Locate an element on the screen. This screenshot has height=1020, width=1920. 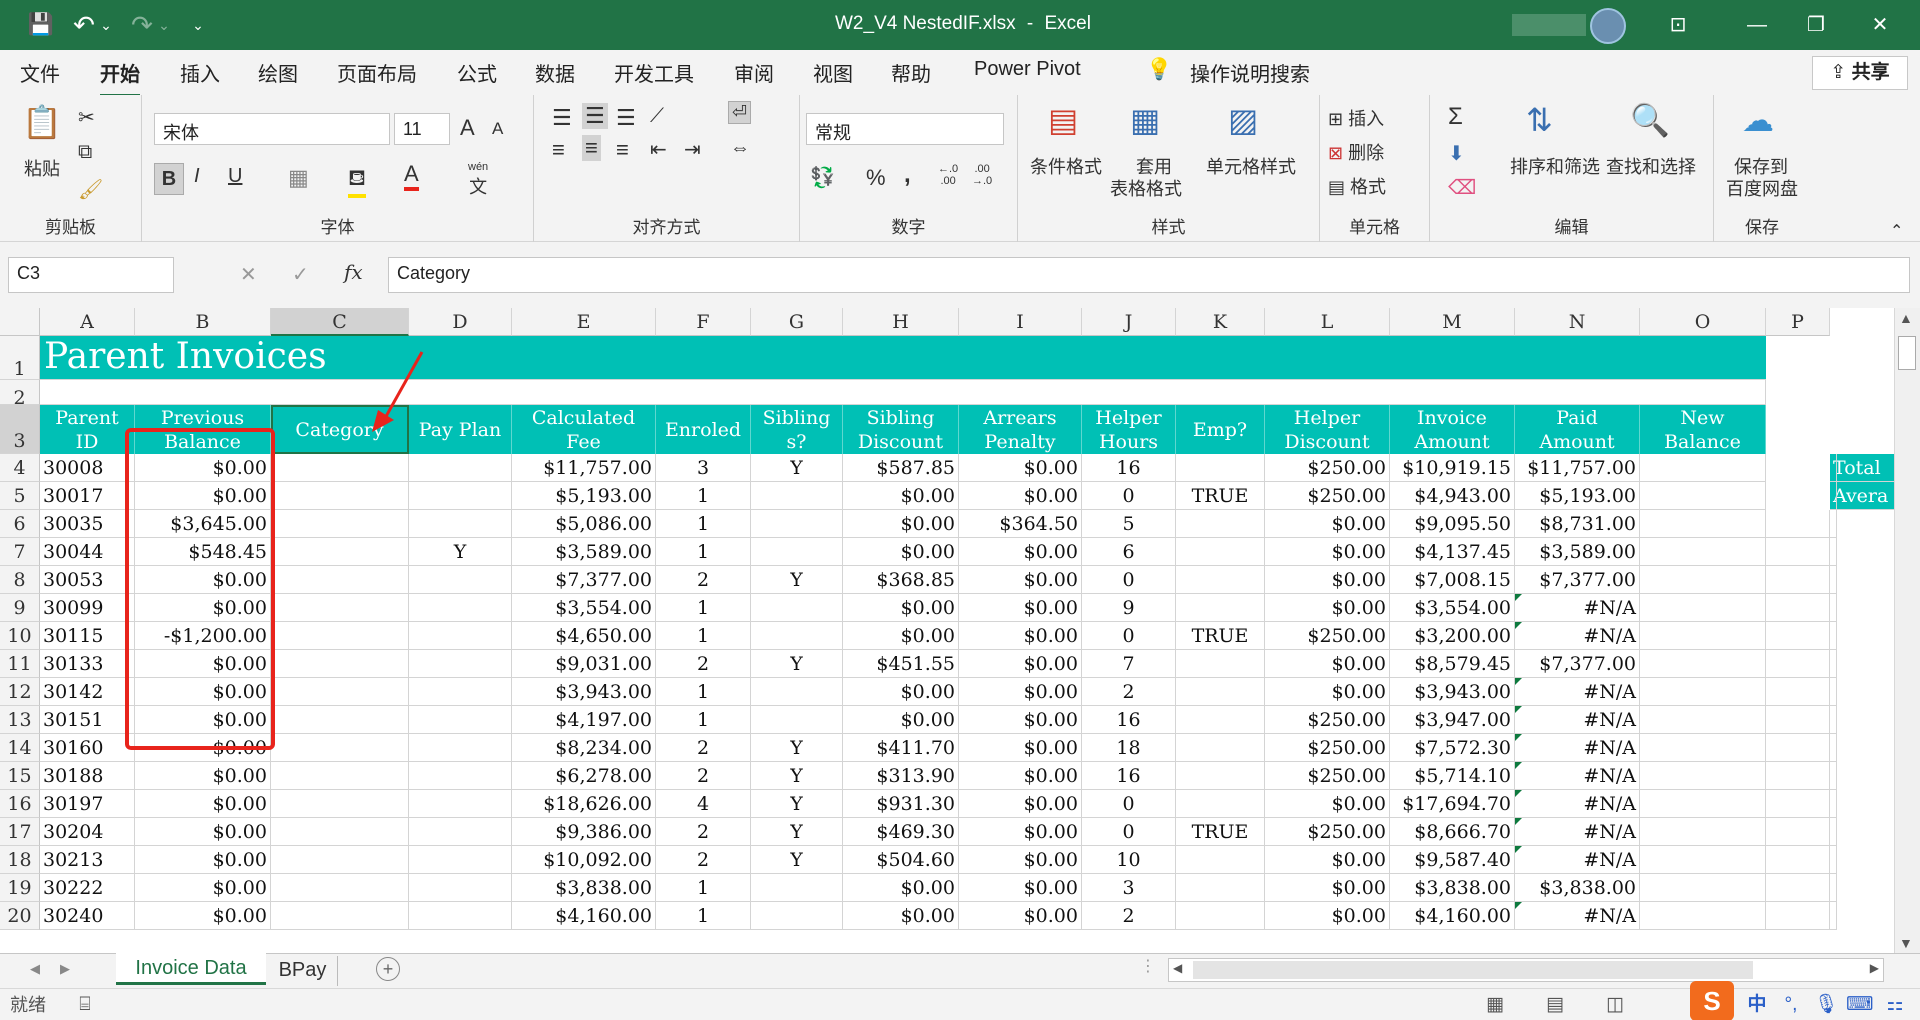
scroll-right-icon: ▶ is located at coordinates (1874, 968).